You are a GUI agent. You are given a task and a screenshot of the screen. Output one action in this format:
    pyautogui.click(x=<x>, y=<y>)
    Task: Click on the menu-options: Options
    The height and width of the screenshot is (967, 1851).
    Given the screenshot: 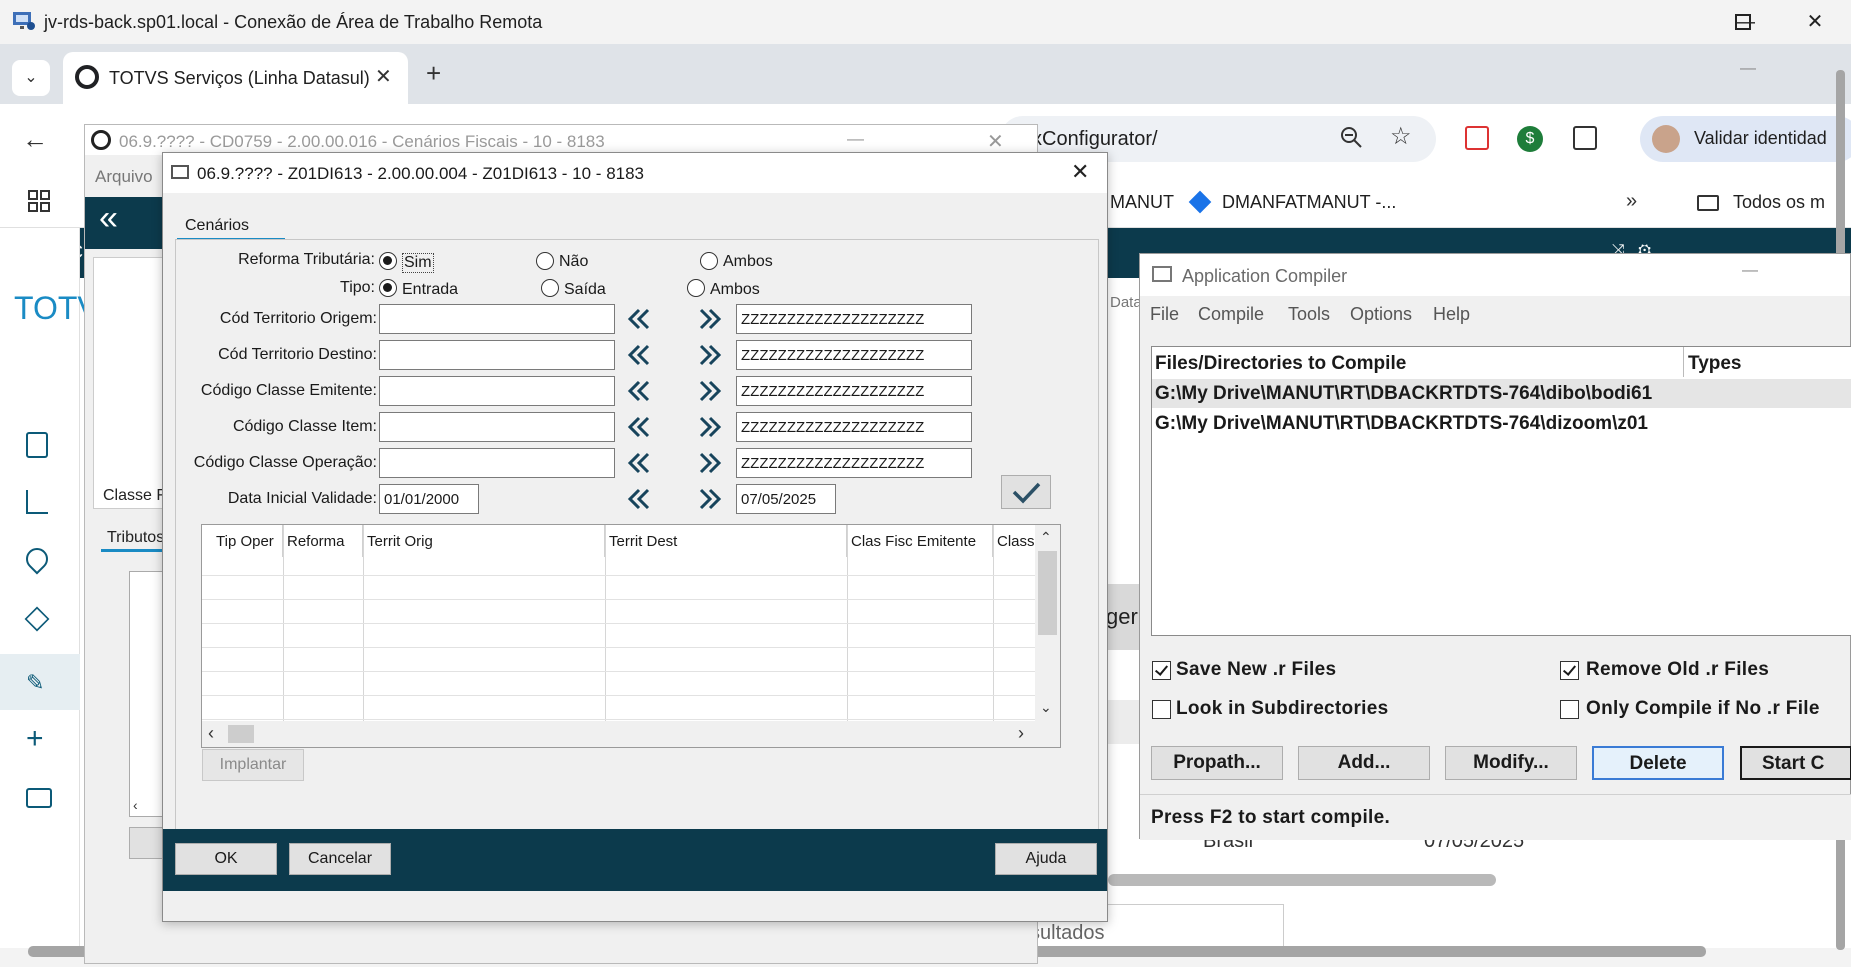 What is the action you would take?
    pyautogui.click(x=1381, y=314)
    